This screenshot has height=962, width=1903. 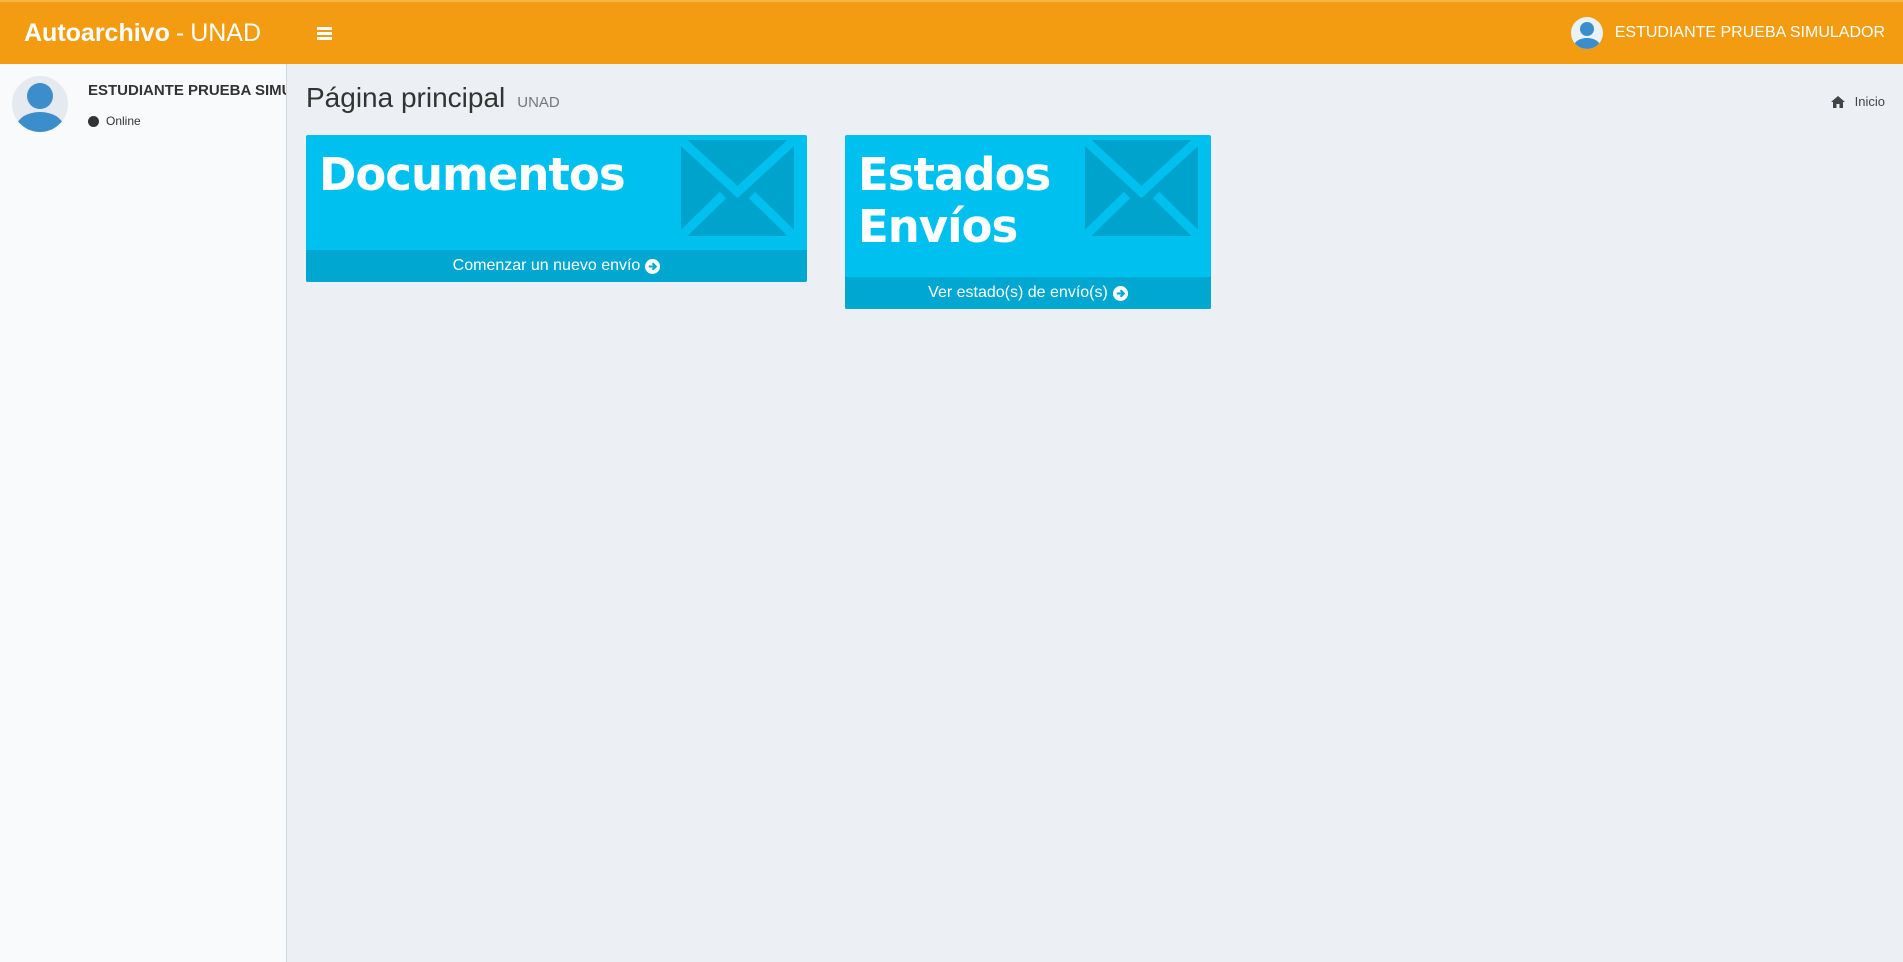 I want to click on user-menu-button: ESTUDIANTE PRUEBA SIMULADOR, so click(x=1727, y=33).